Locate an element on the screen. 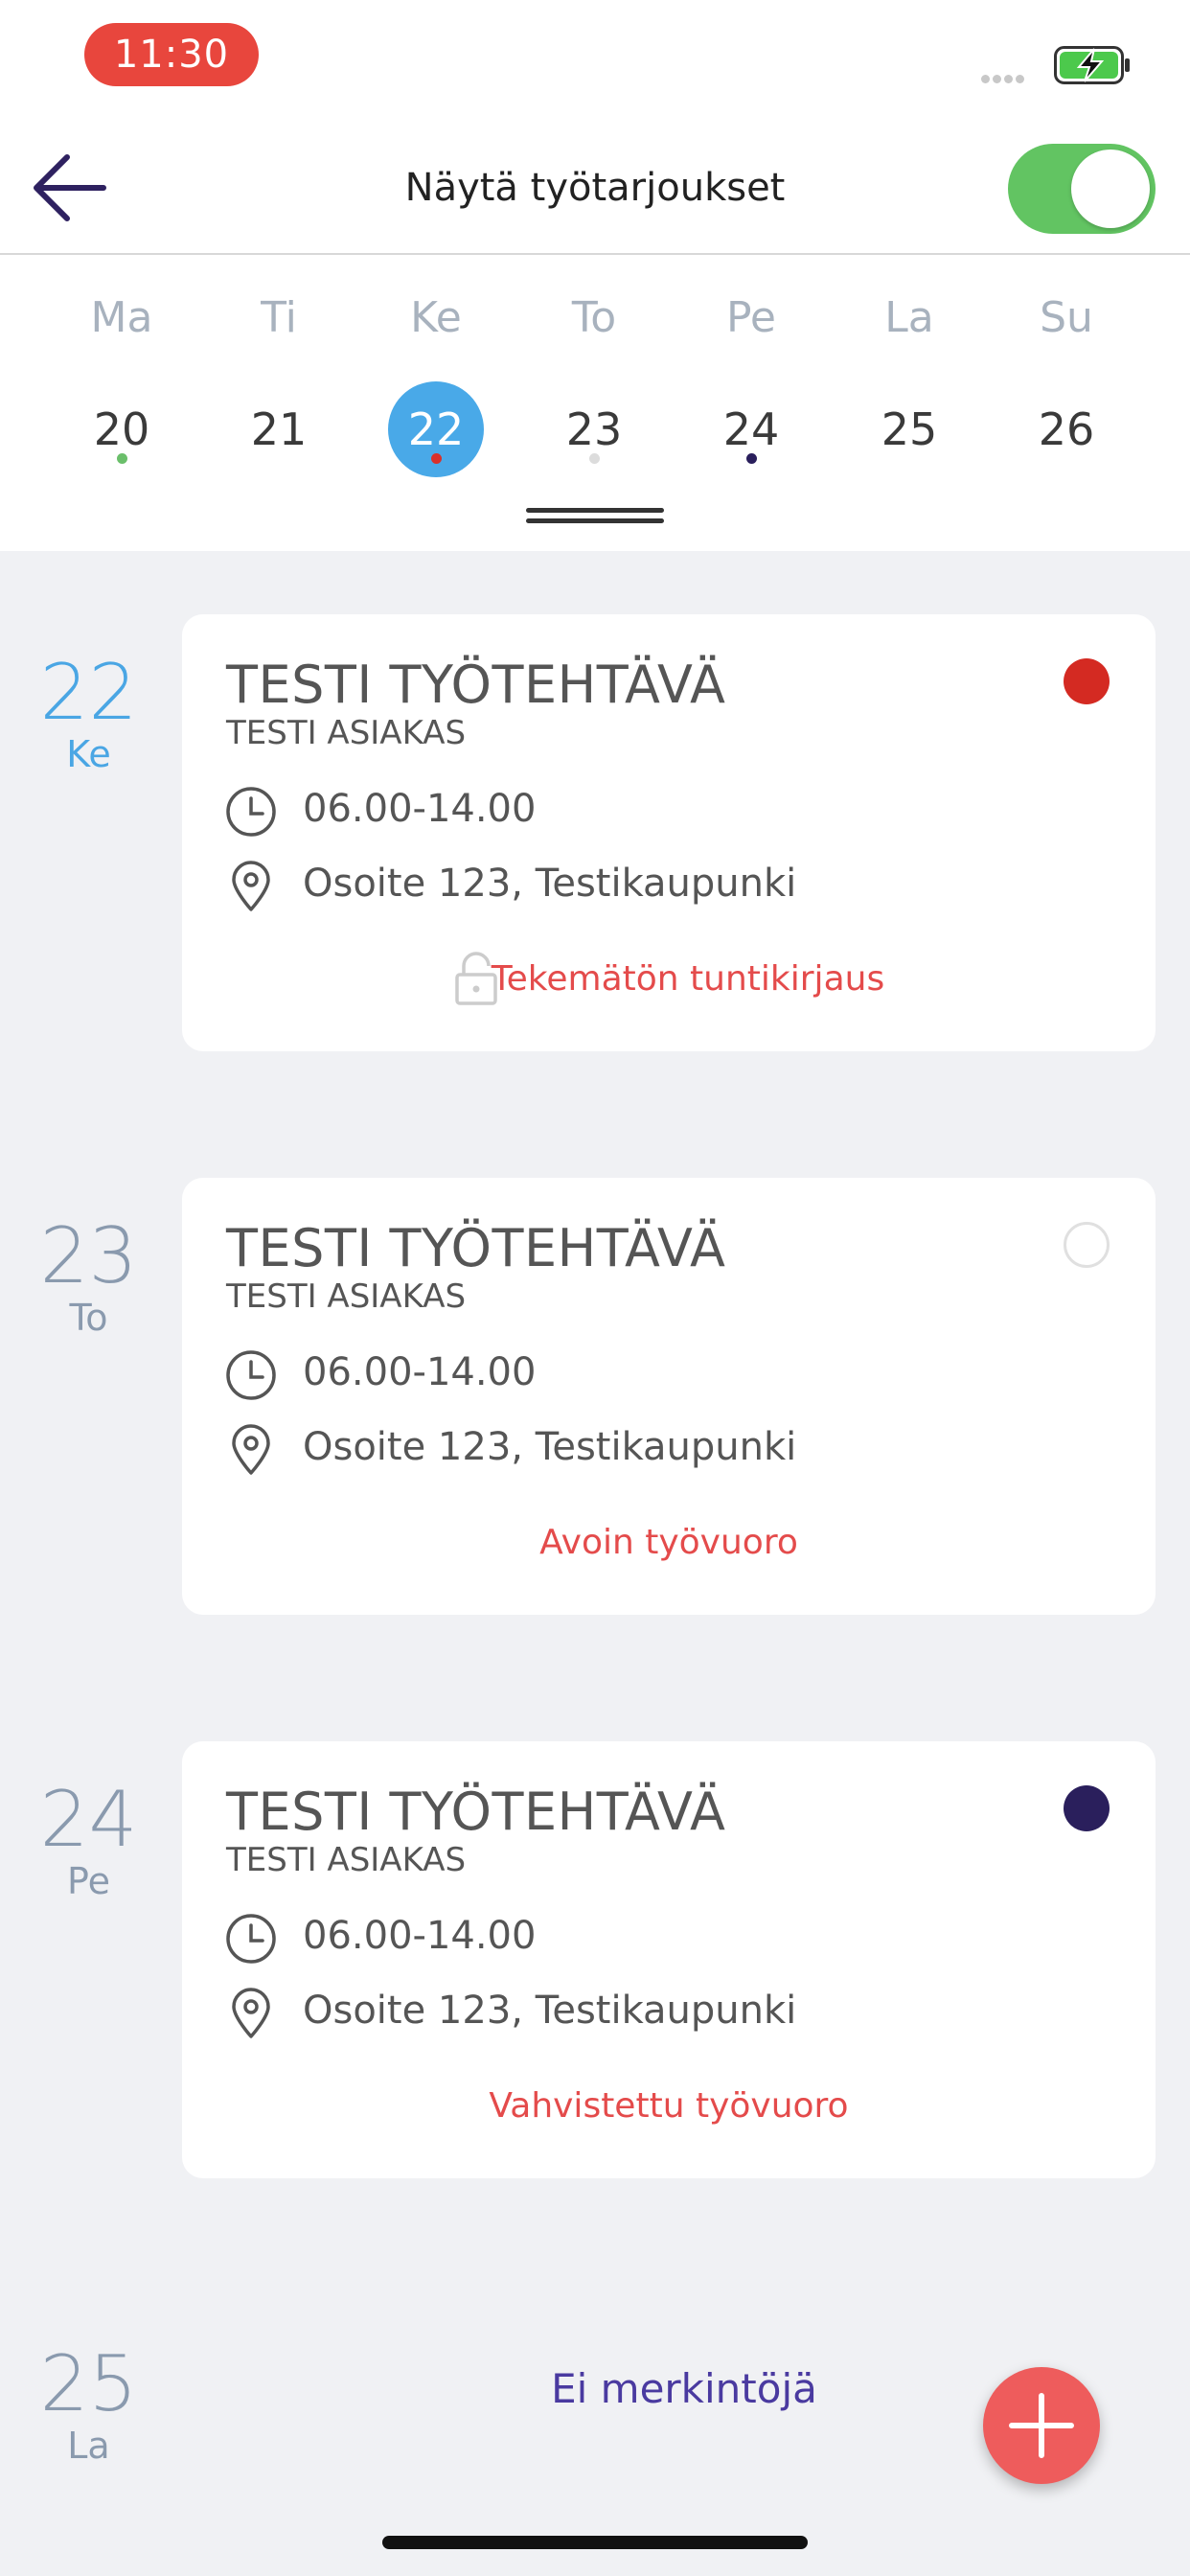  calendar-day: 25 is located at coordinates (909, 429).